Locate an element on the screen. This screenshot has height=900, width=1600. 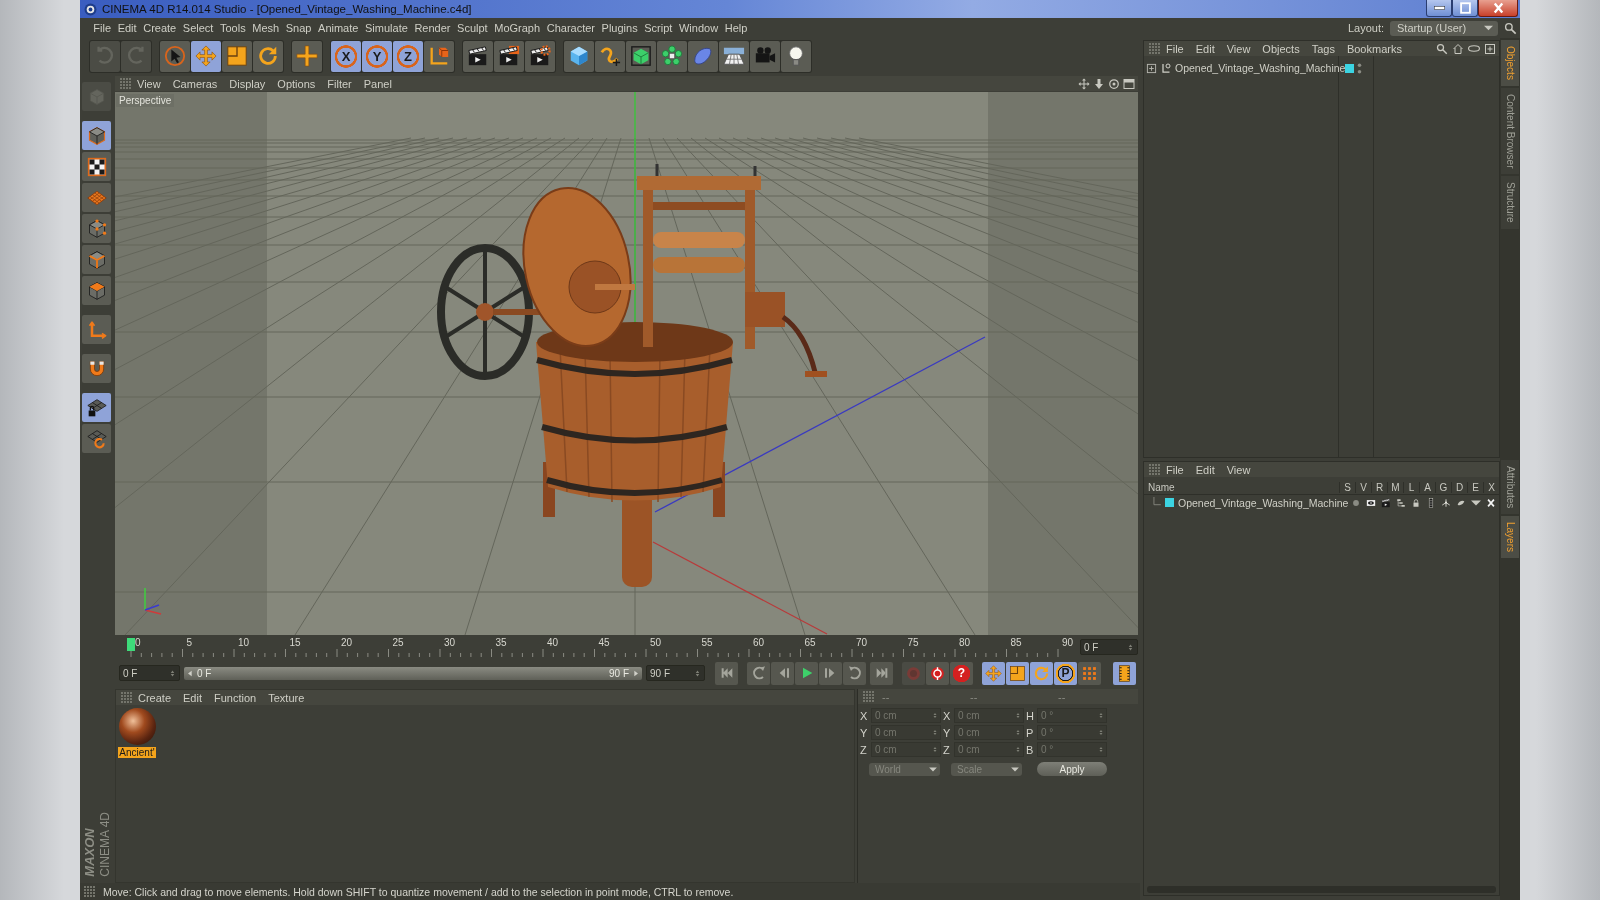
menu-item: Options is located at coordinates (296, 83).